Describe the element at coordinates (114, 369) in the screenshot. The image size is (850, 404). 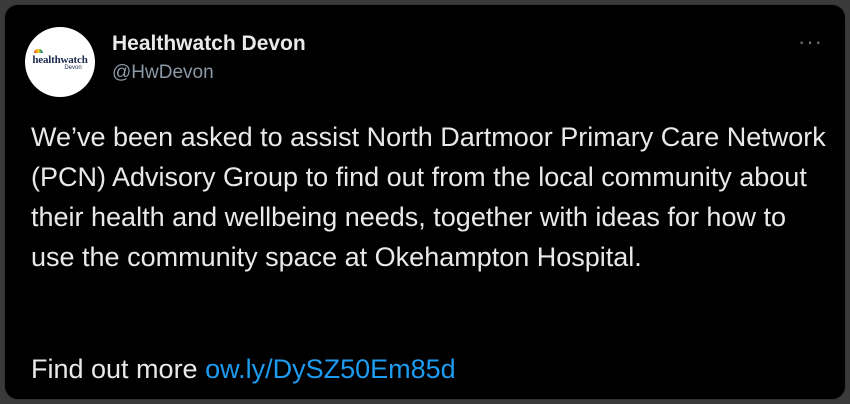
I see `cta-prefix: Find out more` at that location.